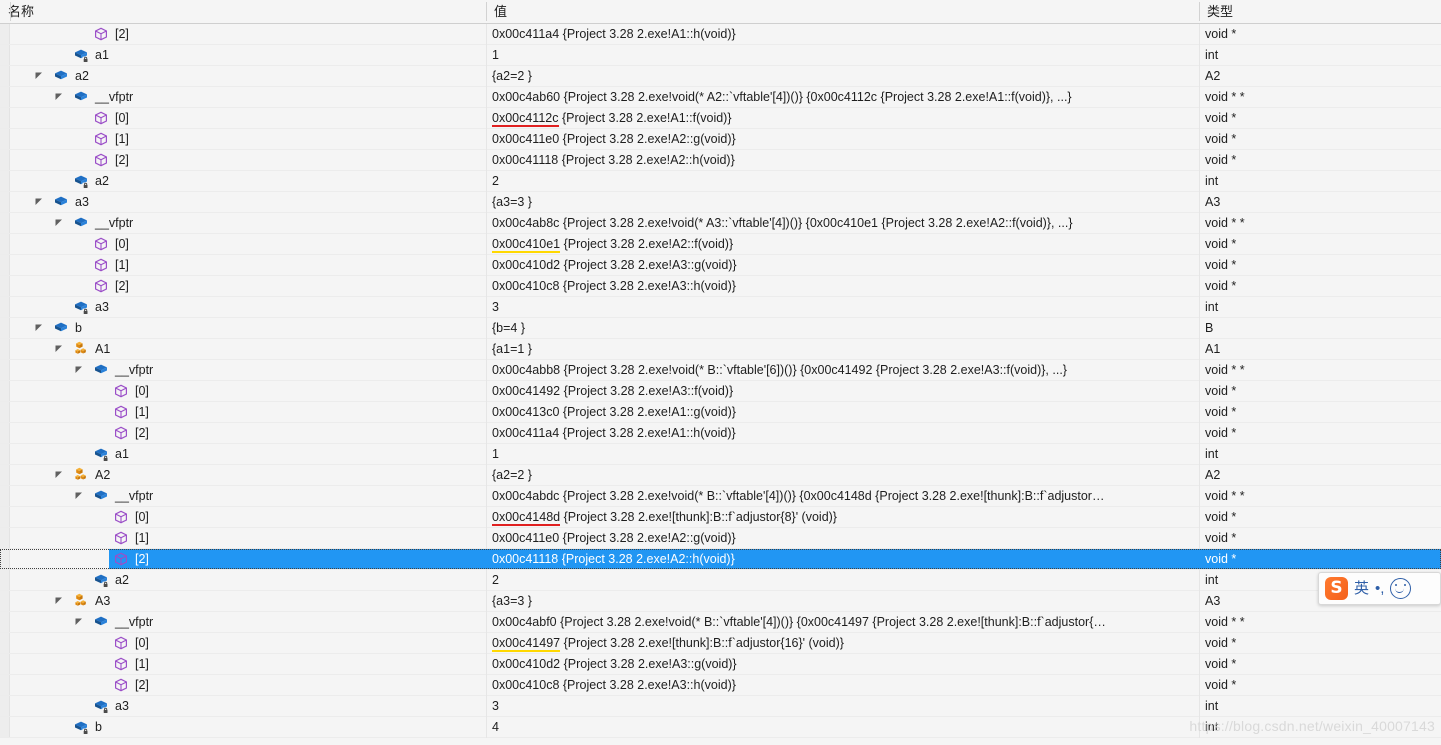  I want to click on table-row: a1 1 int, so click(720, 454).